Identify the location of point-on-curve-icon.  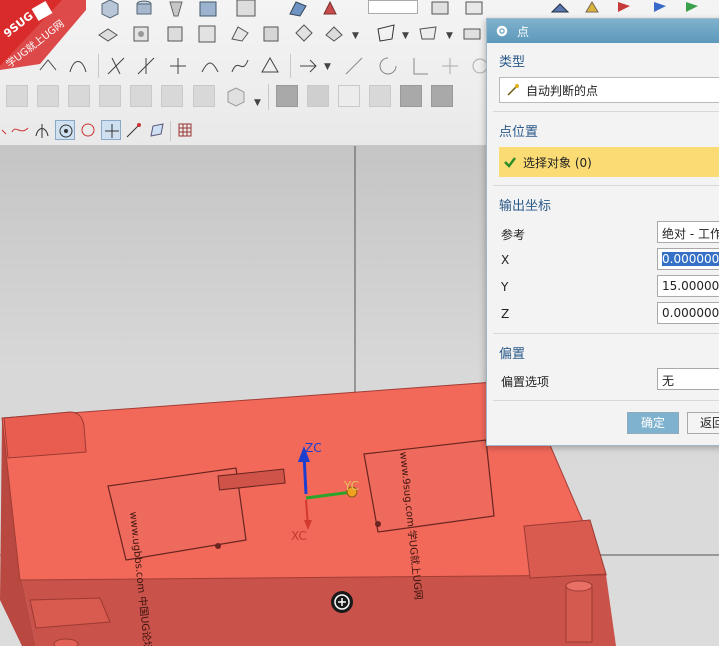
(134, 130).